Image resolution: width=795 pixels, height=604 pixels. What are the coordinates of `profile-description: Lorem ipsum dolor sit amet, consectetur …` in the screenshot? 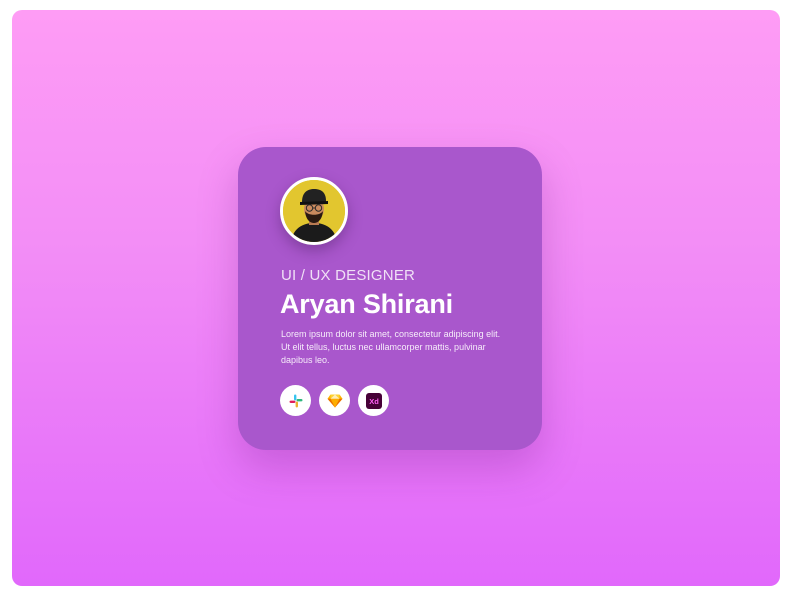 It's located at (391, 347).